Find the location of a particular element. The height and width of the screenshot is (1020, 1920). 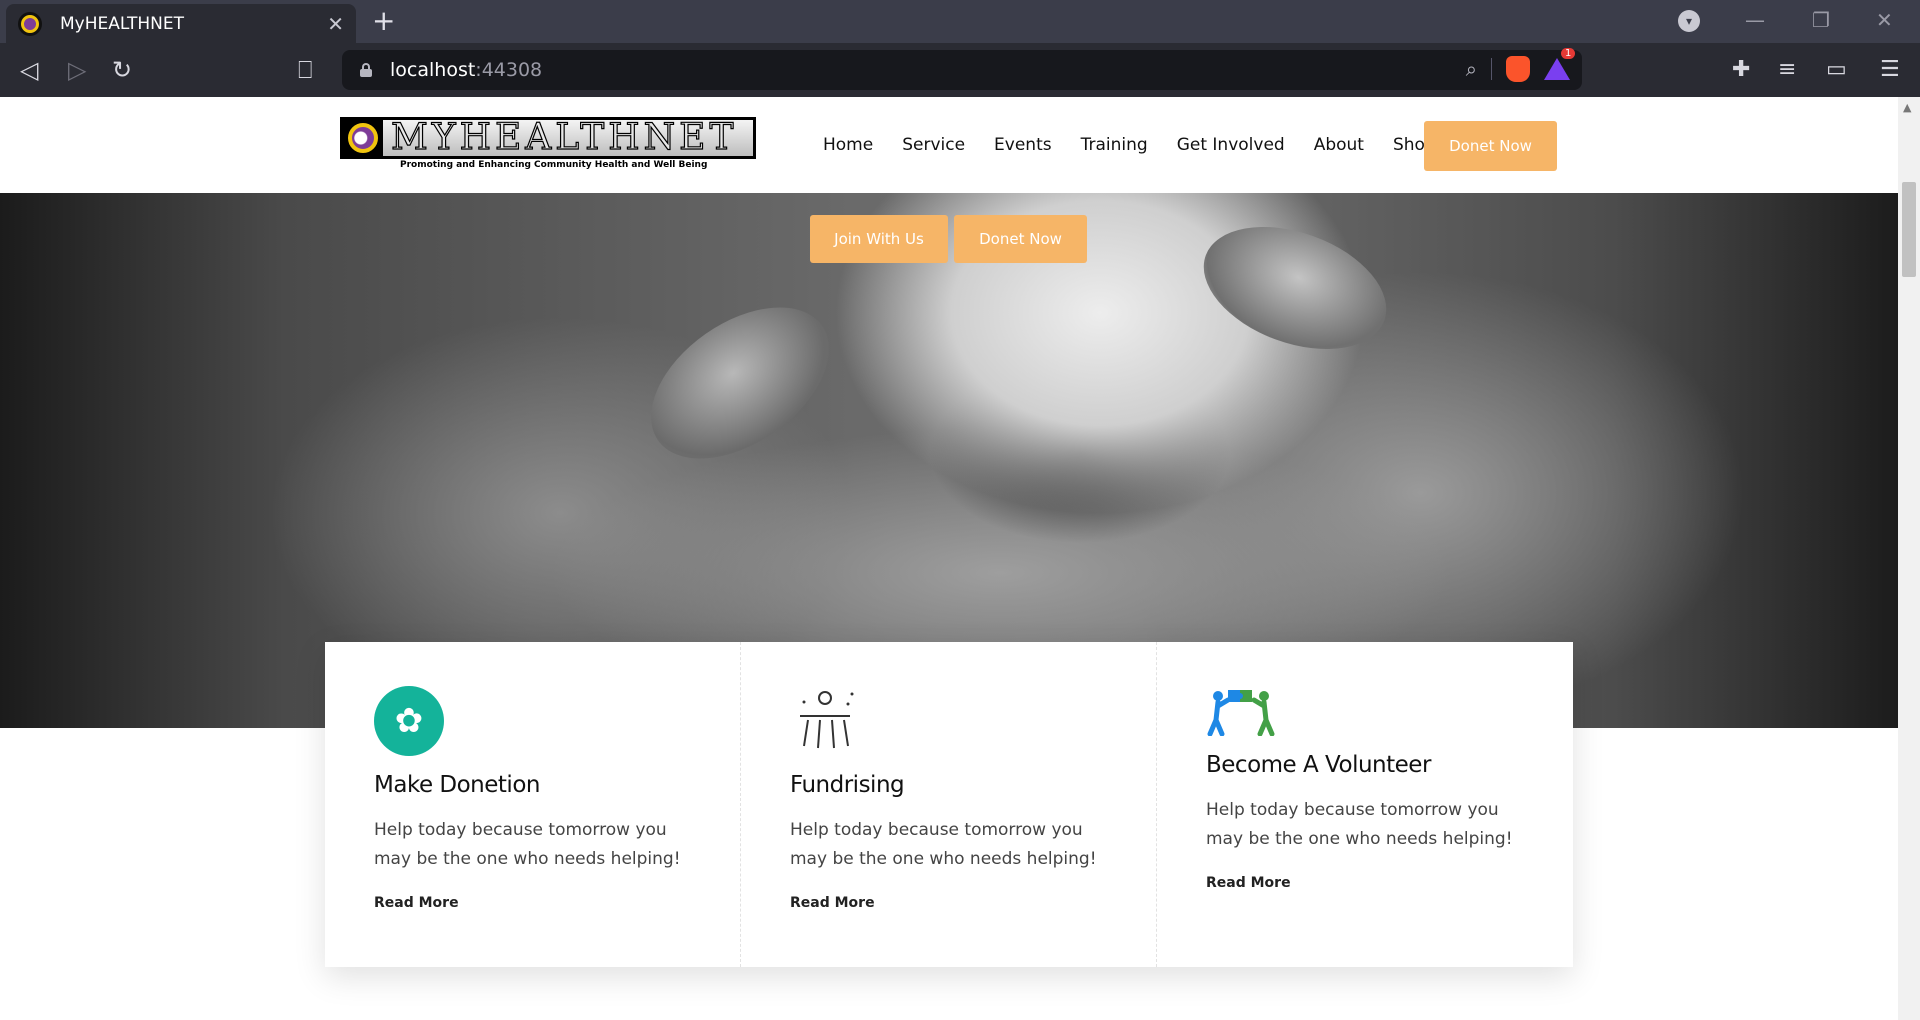

zoom-icon: ⌕ is located at coordinates (1471, 69).